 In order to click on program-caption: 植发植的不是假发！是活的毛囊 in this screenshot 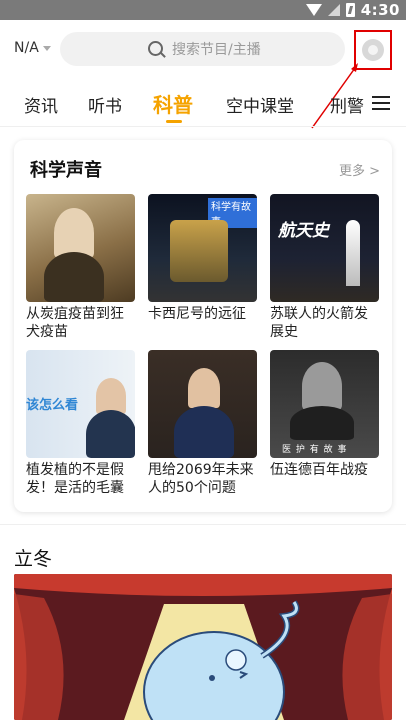, I will do `click(75, 479)`.